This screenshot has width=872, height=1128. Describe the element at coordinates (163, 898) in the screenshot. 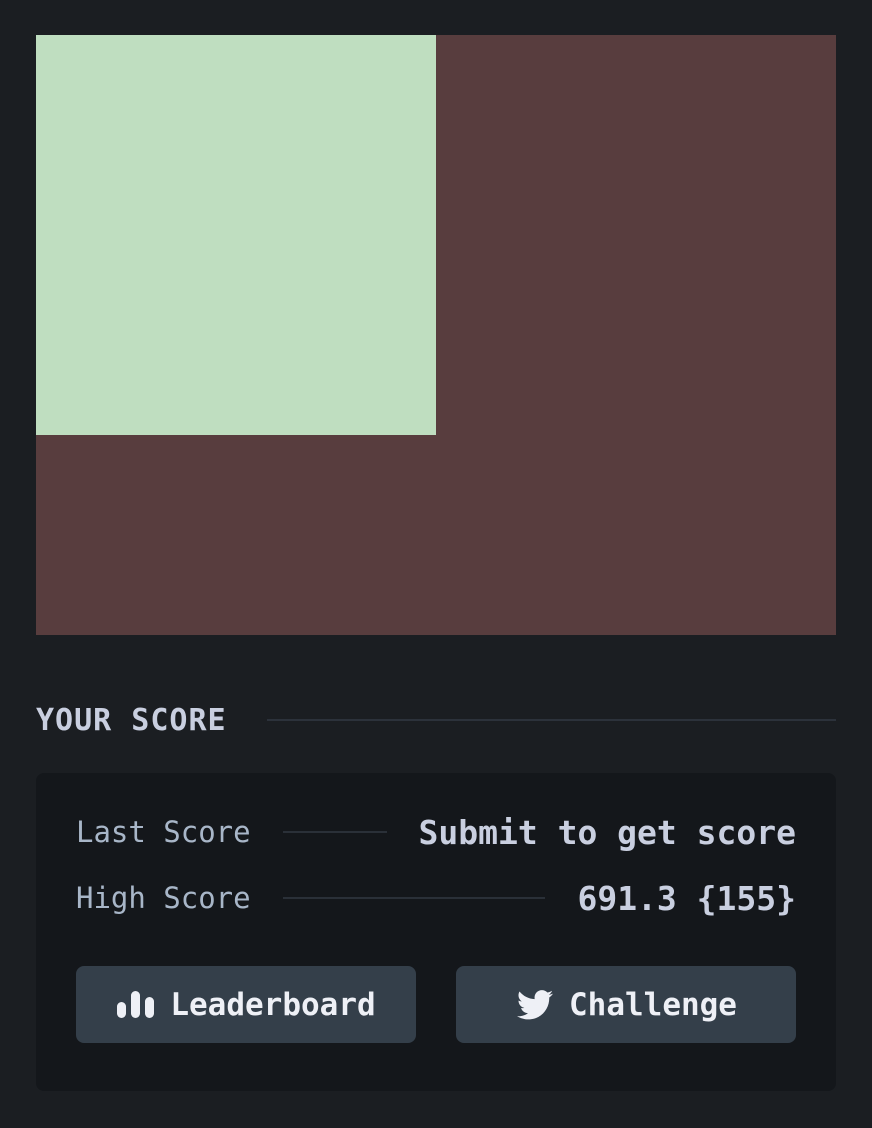

I see `high-score-label: High Score` at that location.